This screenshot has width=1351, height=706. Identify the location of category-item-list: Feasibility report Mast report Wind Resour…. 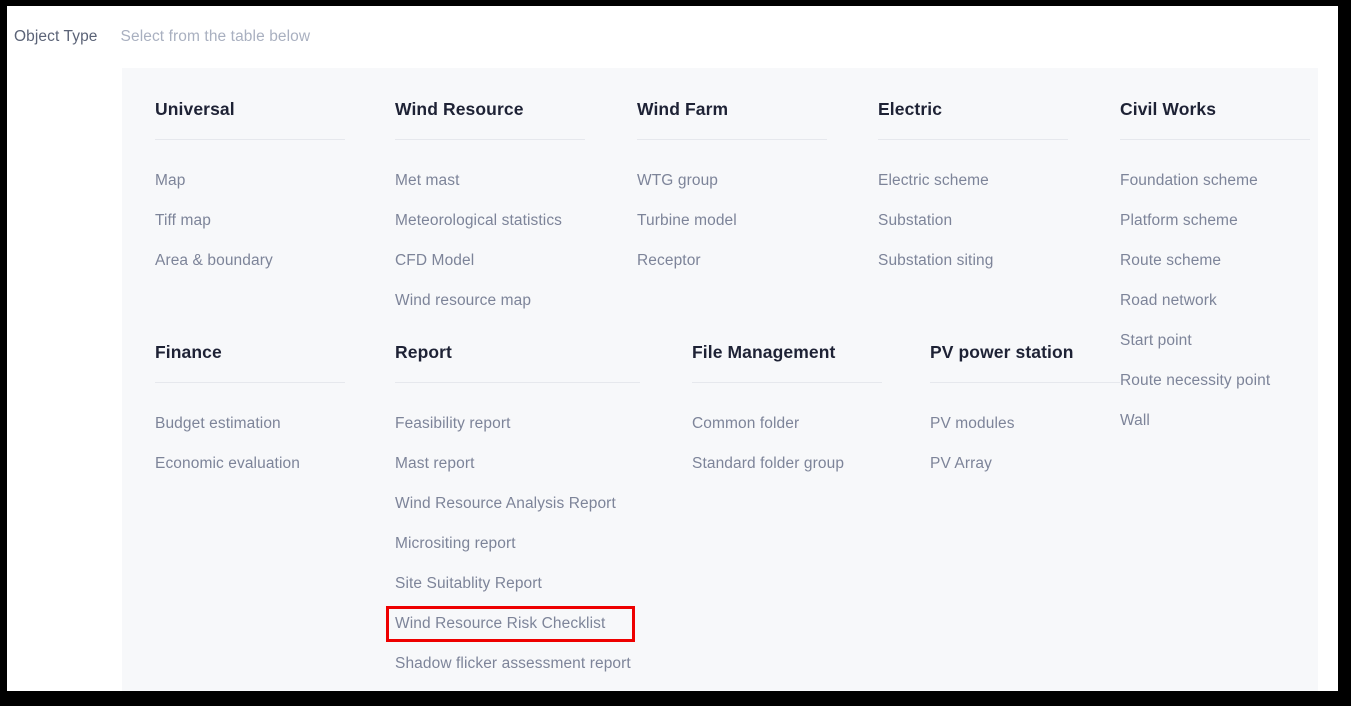
(512, 544).